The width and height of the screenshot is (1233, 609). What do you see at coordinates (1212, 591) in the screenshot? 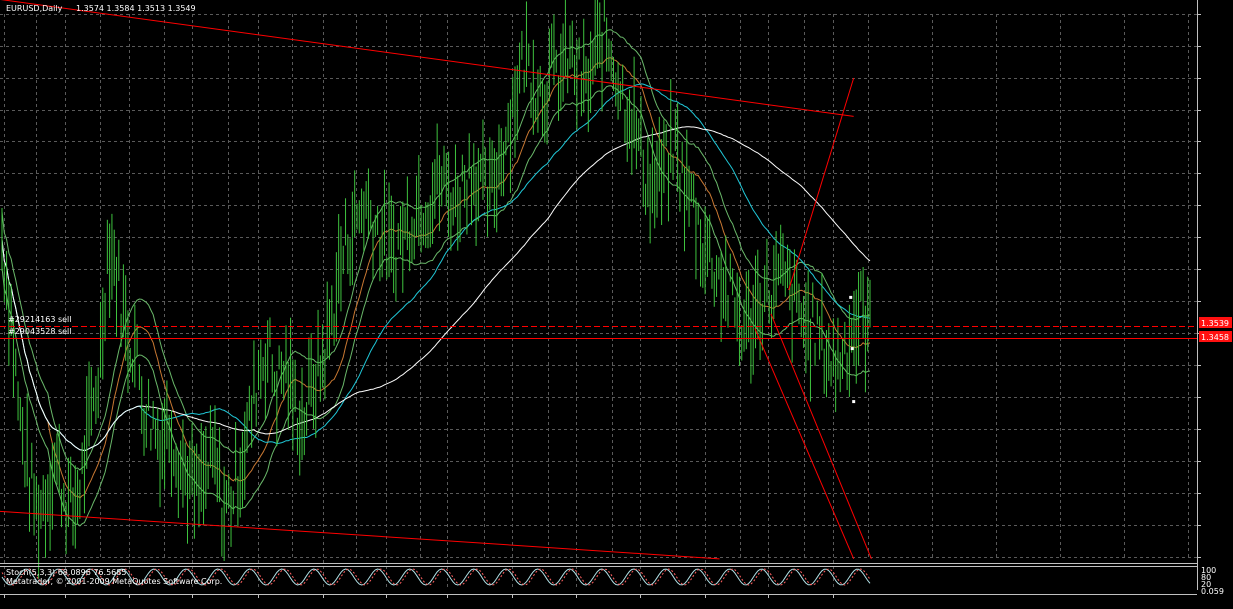
I see `stoch-scale-min: 0.059` at bounding box center [1212, 591].